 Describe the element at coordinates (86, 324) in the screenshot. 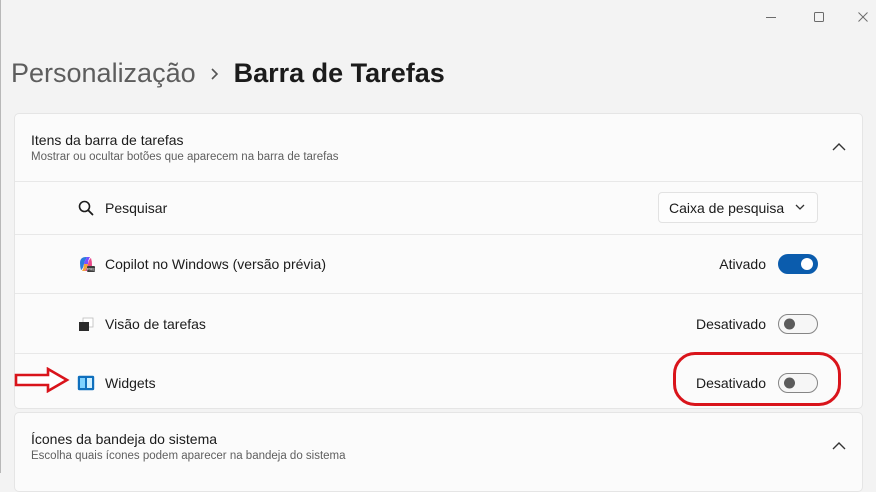

I see `task-view-icon` at that location.